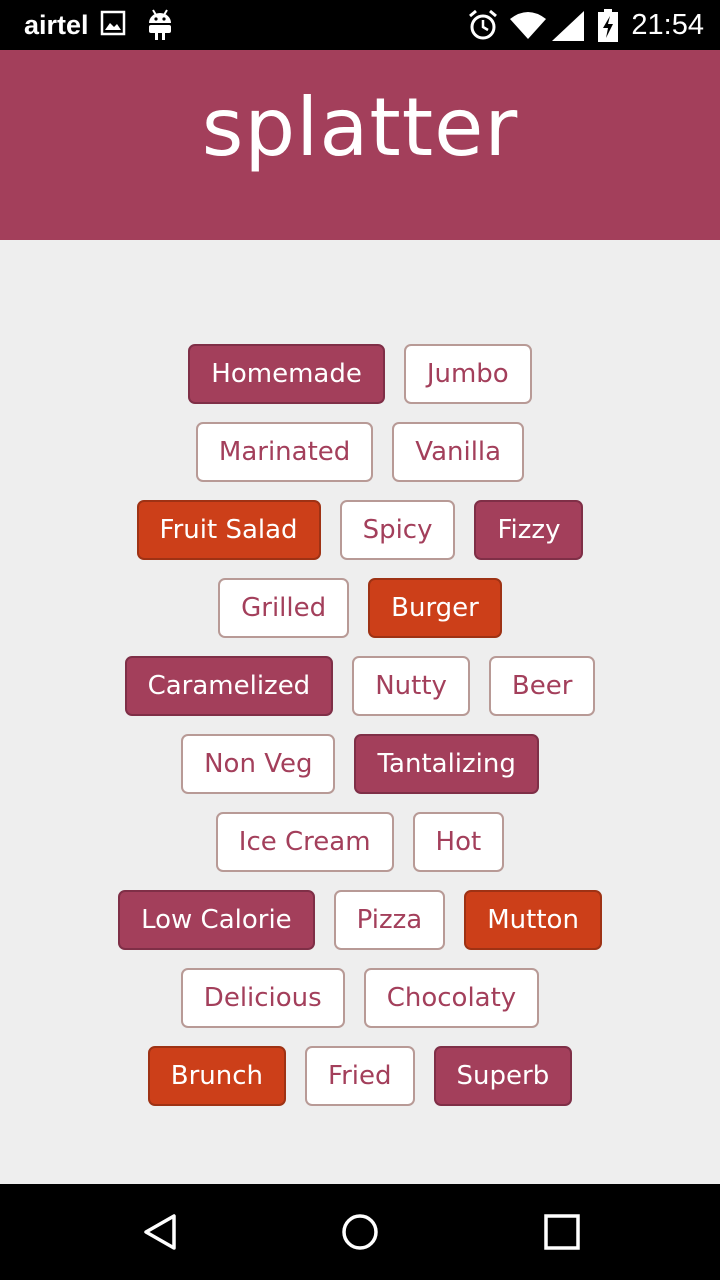 The image size is (720, 1280). What do you see at coordinates (667, 25) in the screenshot?
I see `clock: 21:54` at bounding box center [667, 25].